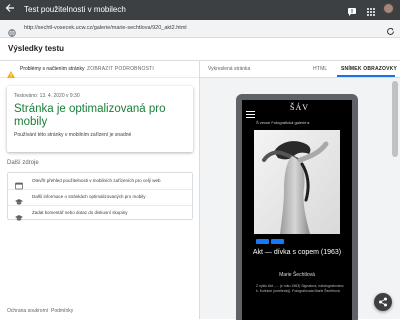 This screenshot has width=400, height=320. What do you see at coordinates (395, 119) in the screenshot?
I see `scrollbar-thumb` at bounding box center [395, 119].